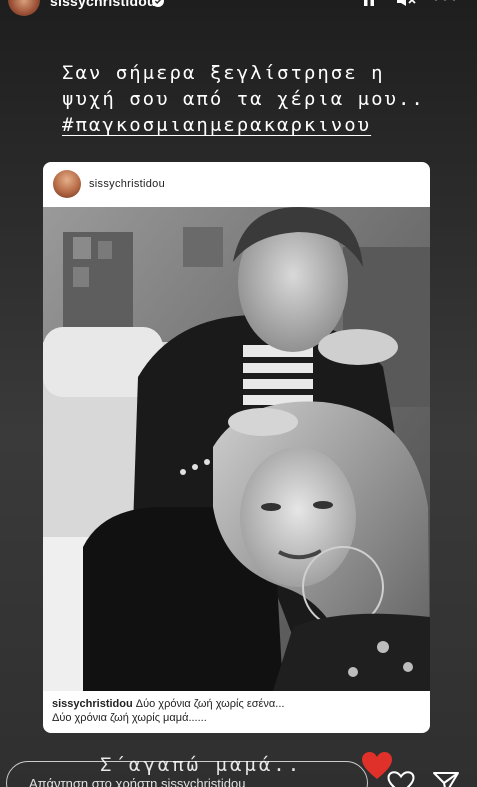 This screenshot has height=787, width=477. I want to click on post-username: sissychristidou, so click(127, 184).